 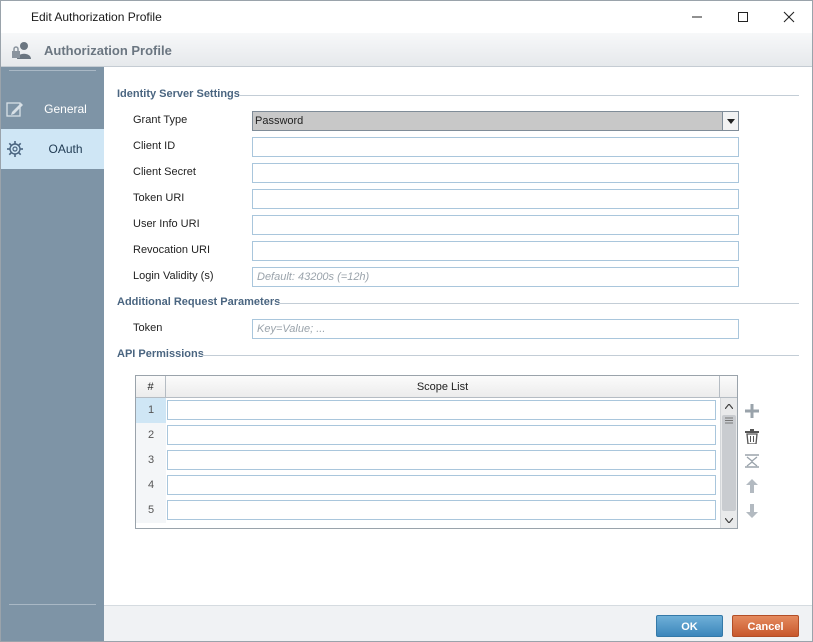 I want to click on grant-type-label: Grant Type, so click(x=160, y=120).